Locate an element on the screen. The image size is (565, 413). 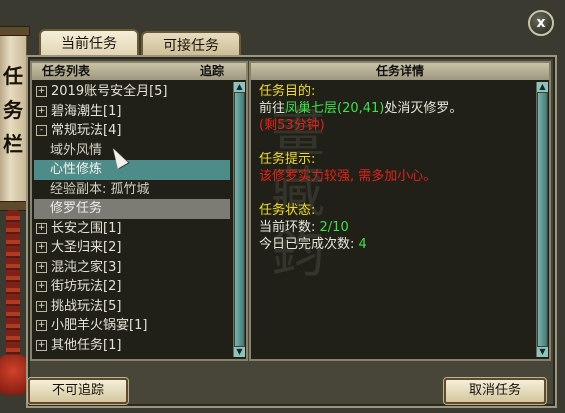
quest-label: 街坊玩法[2] is located at coordinates (86, 286).